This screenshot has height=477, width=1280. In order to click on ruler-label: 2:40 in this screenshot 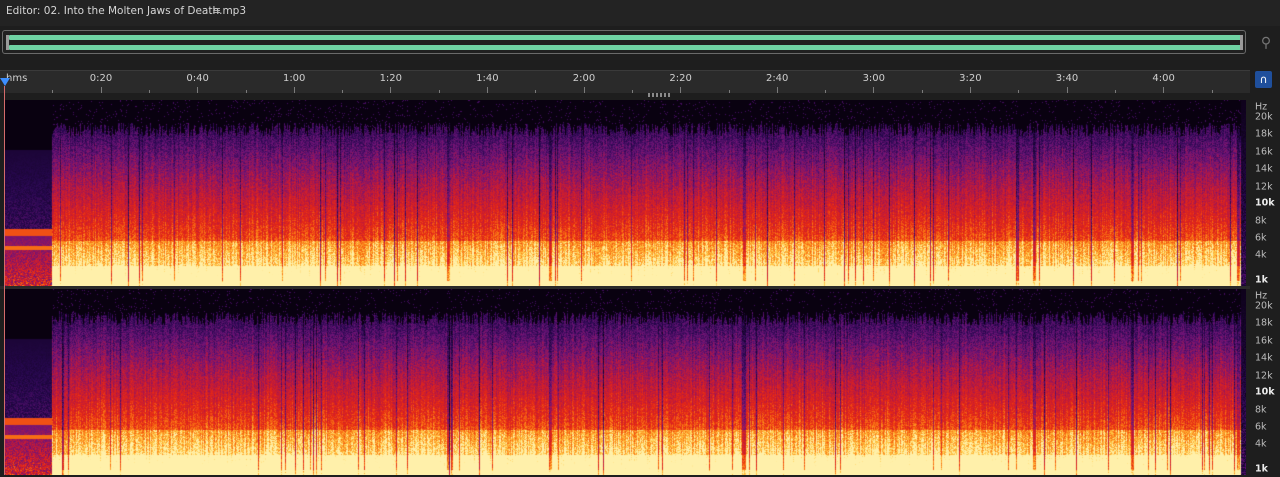, I will do `click(777, 78)`.